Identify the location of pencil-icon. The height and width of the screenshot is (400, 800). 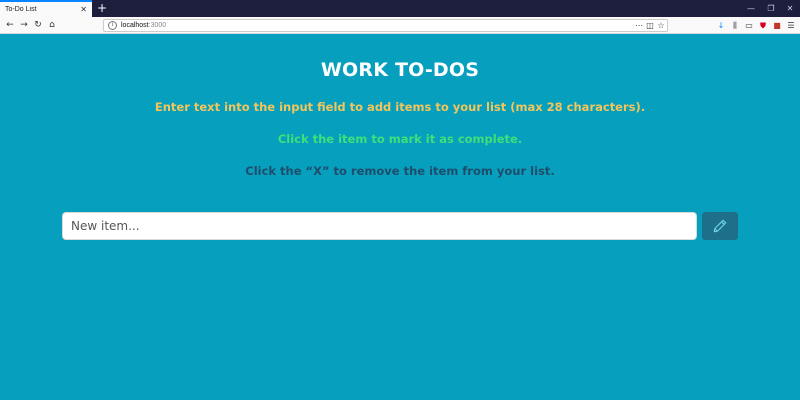
(720, 226).